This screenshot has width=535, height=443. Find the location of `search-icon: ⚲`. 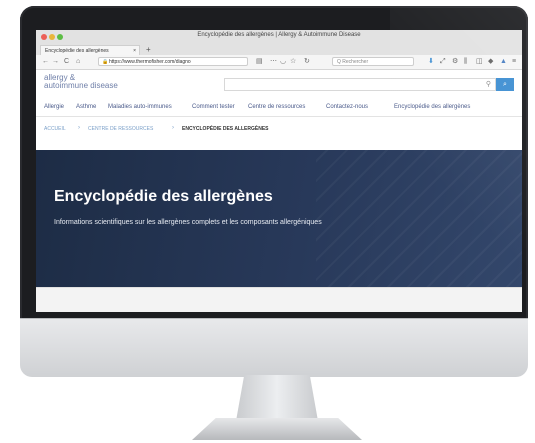

search-icon: ⚲ is located at coordinates (488, 84).